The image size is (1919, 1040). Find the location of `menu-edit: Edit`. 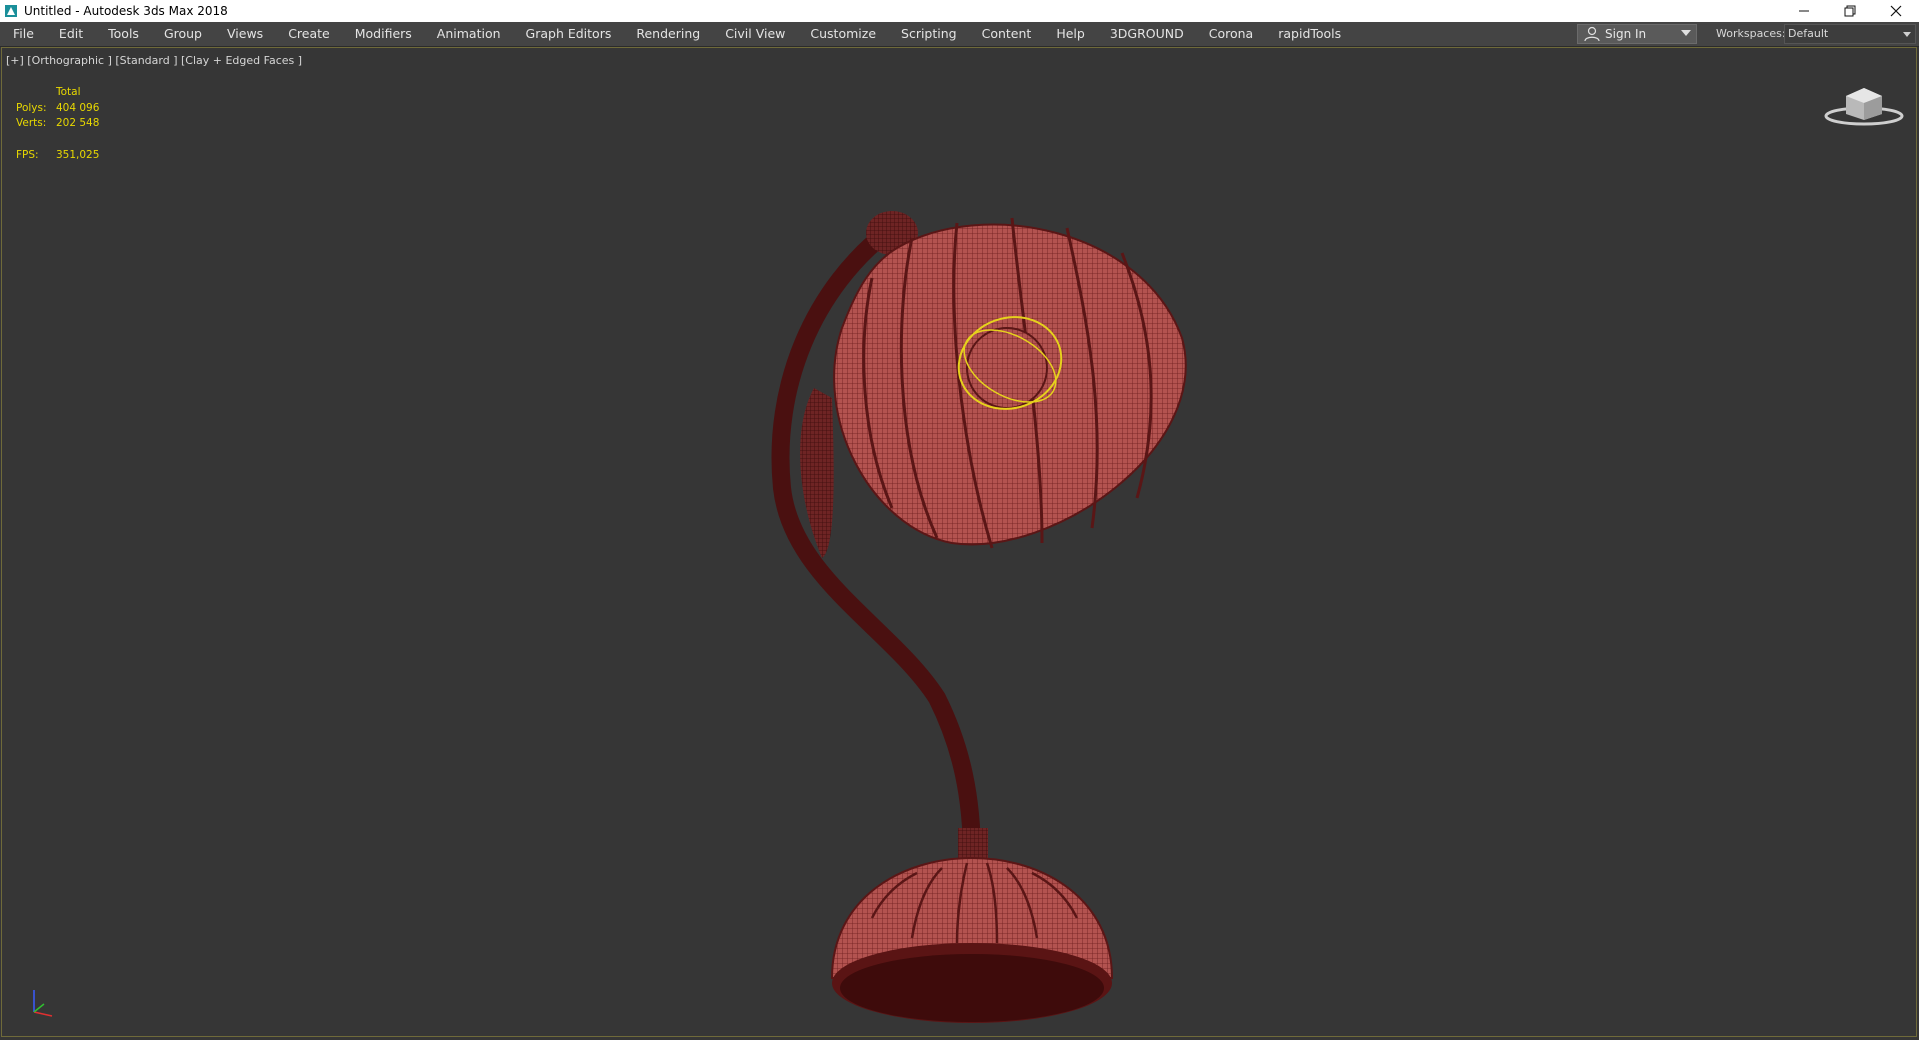

menu-edit: Edit is located at coordinates (70, 34).